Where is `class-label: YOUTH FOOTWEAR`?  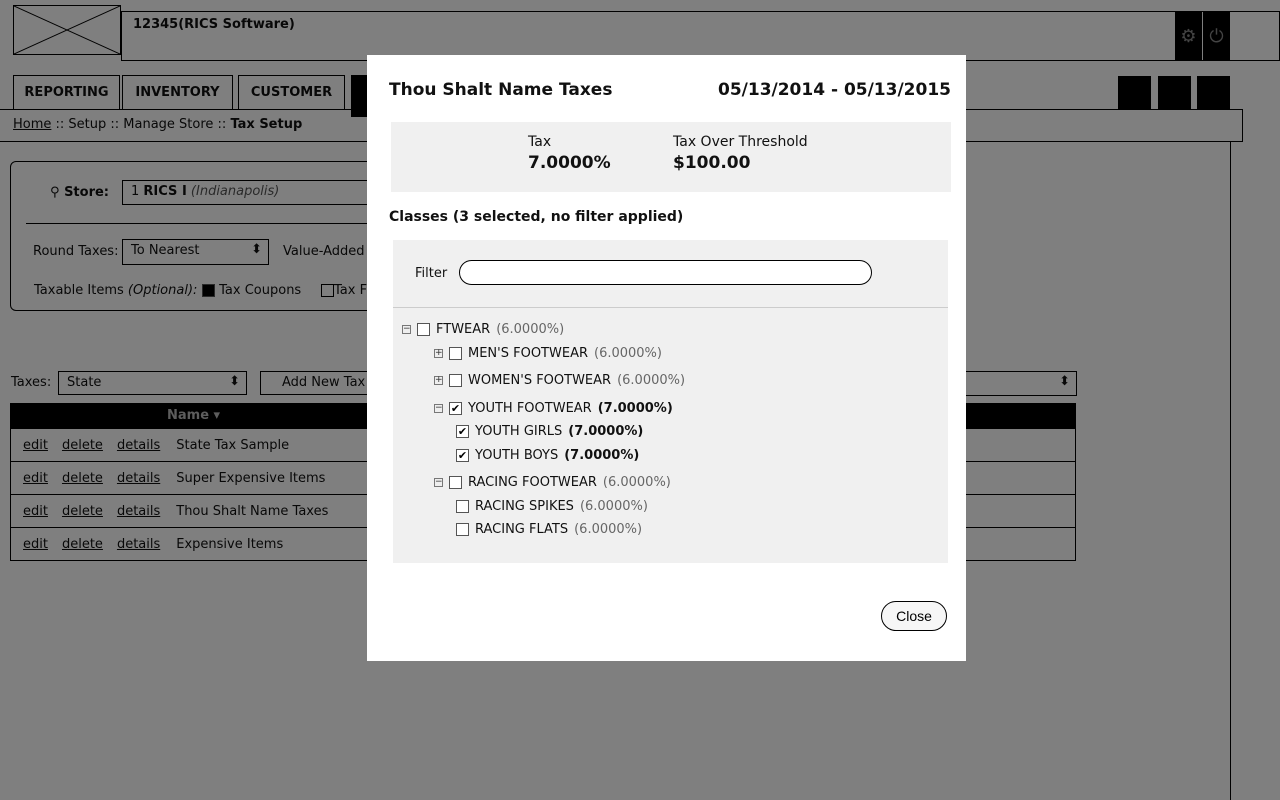
class-label: YOUTH FOOTWEAR is located at coordinates (530, 408).